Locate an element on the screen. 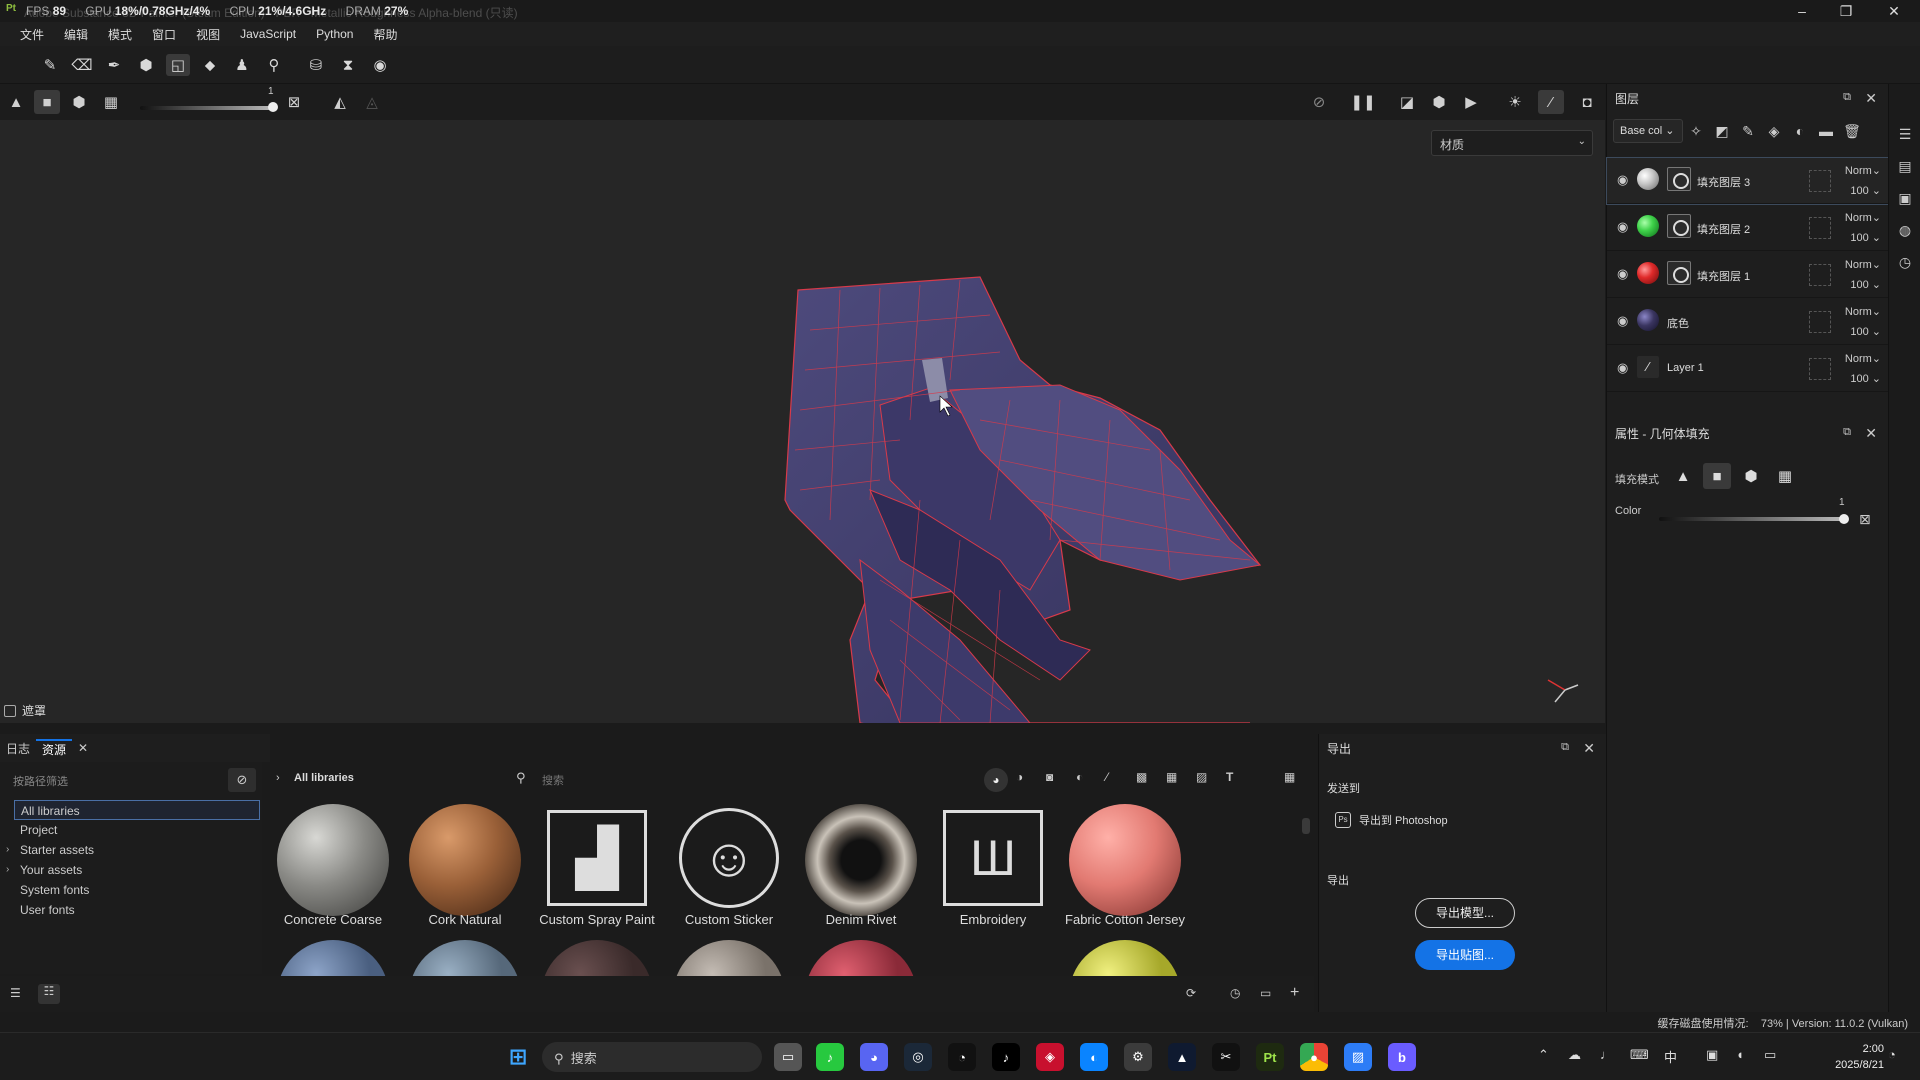  tool-slider-handle is located at coordinates (273, 107).